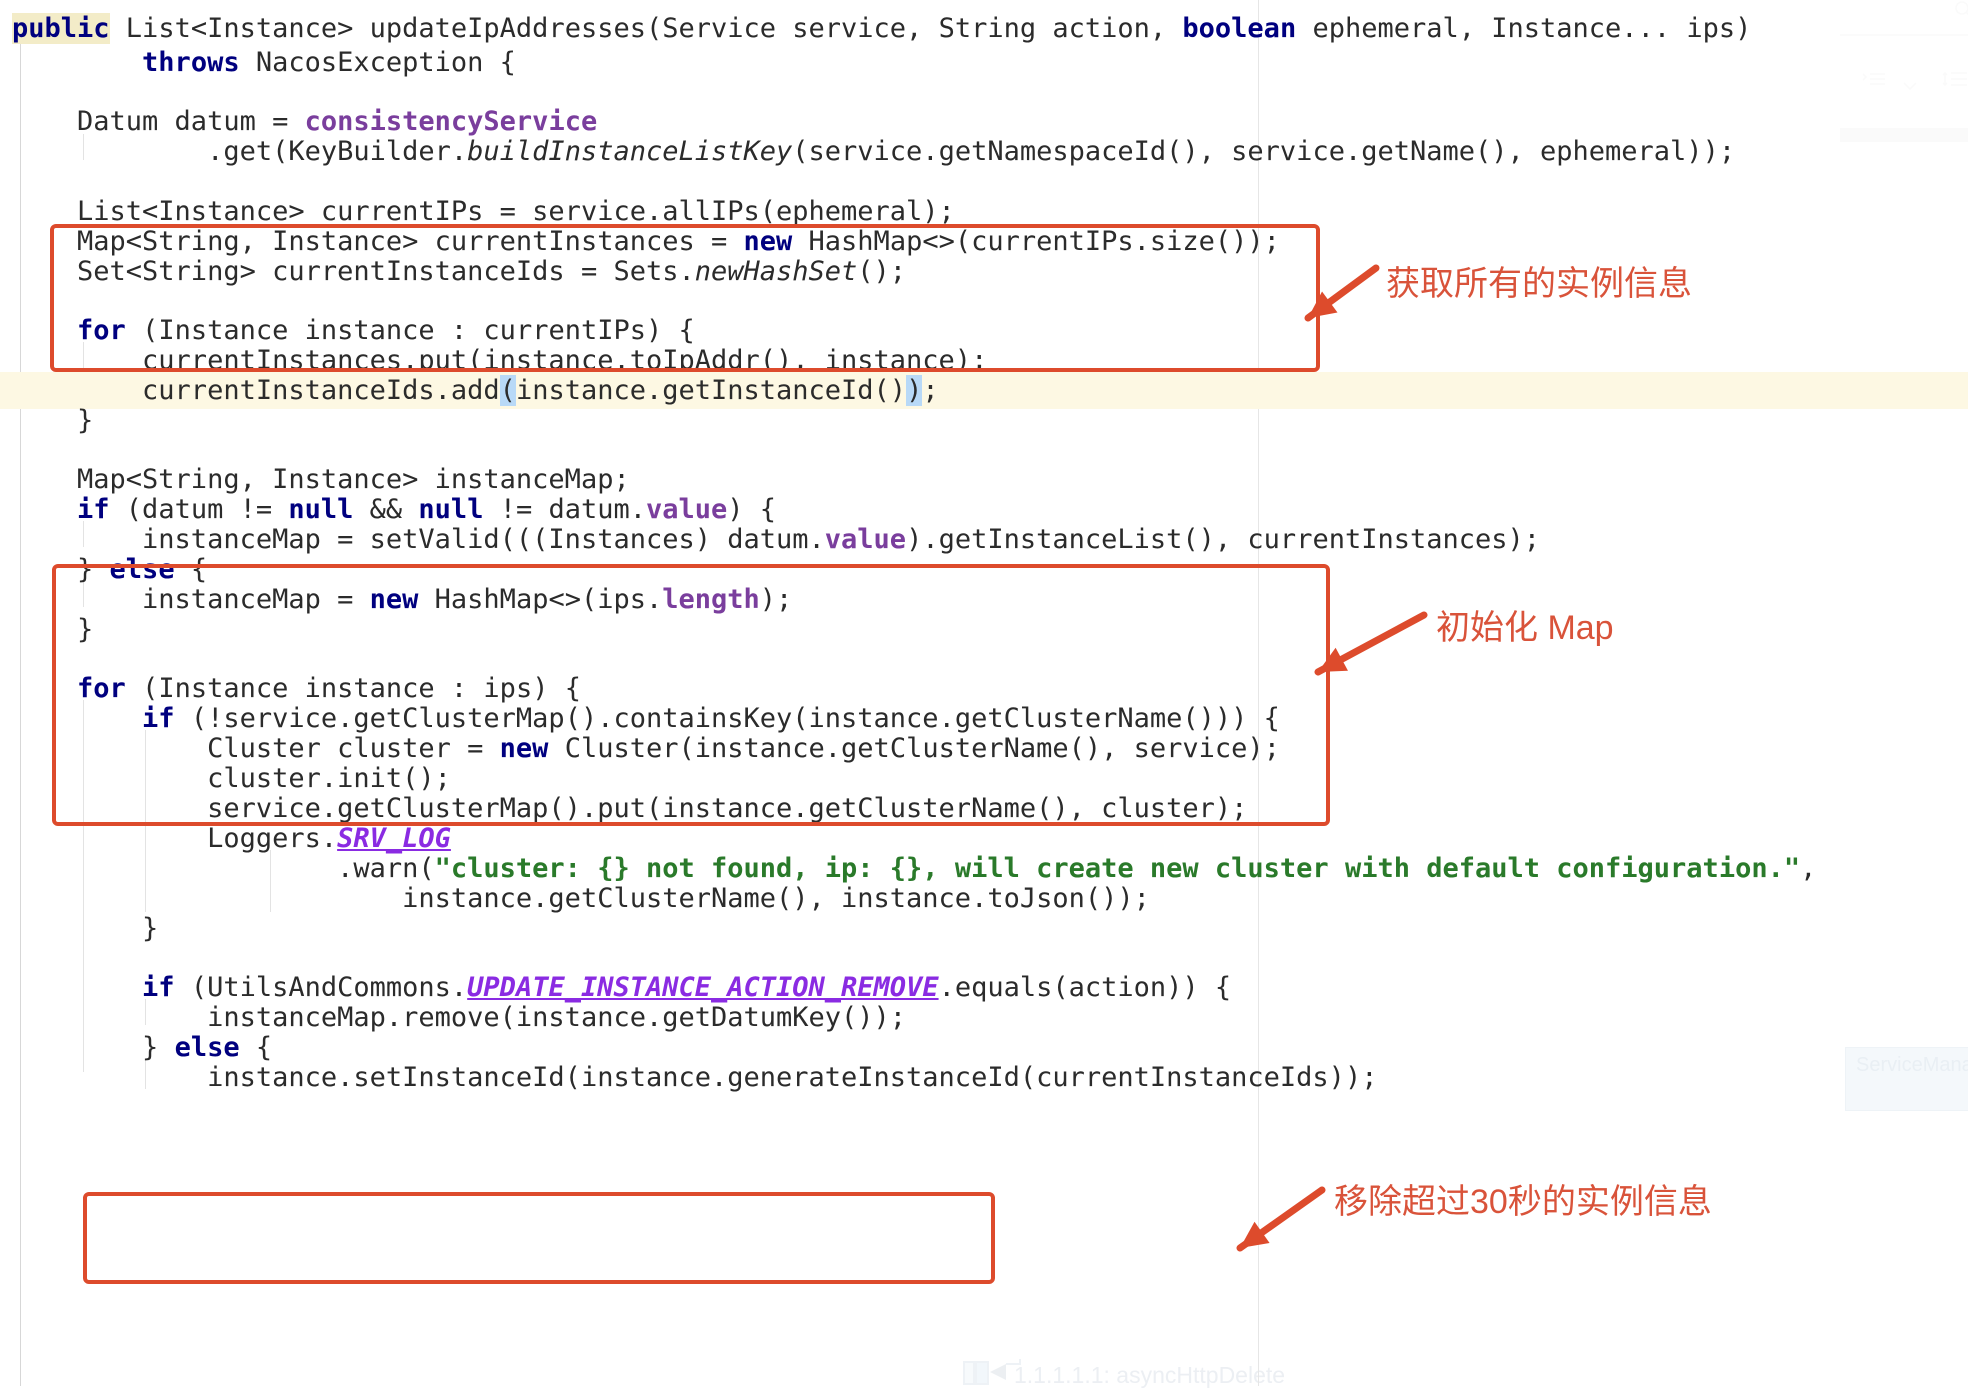 The height and width of the screenshot is (1390, 1968). I want to click on arrow-to-remove-expired, so click(1281, 1219).